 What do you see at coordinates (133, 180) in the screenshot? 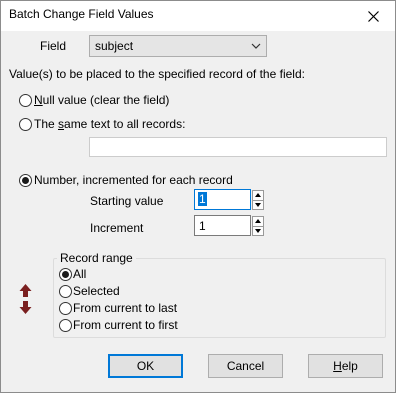
I see `number-incremented-label: Number, incremented for each record` at bounding box center [133, 180].